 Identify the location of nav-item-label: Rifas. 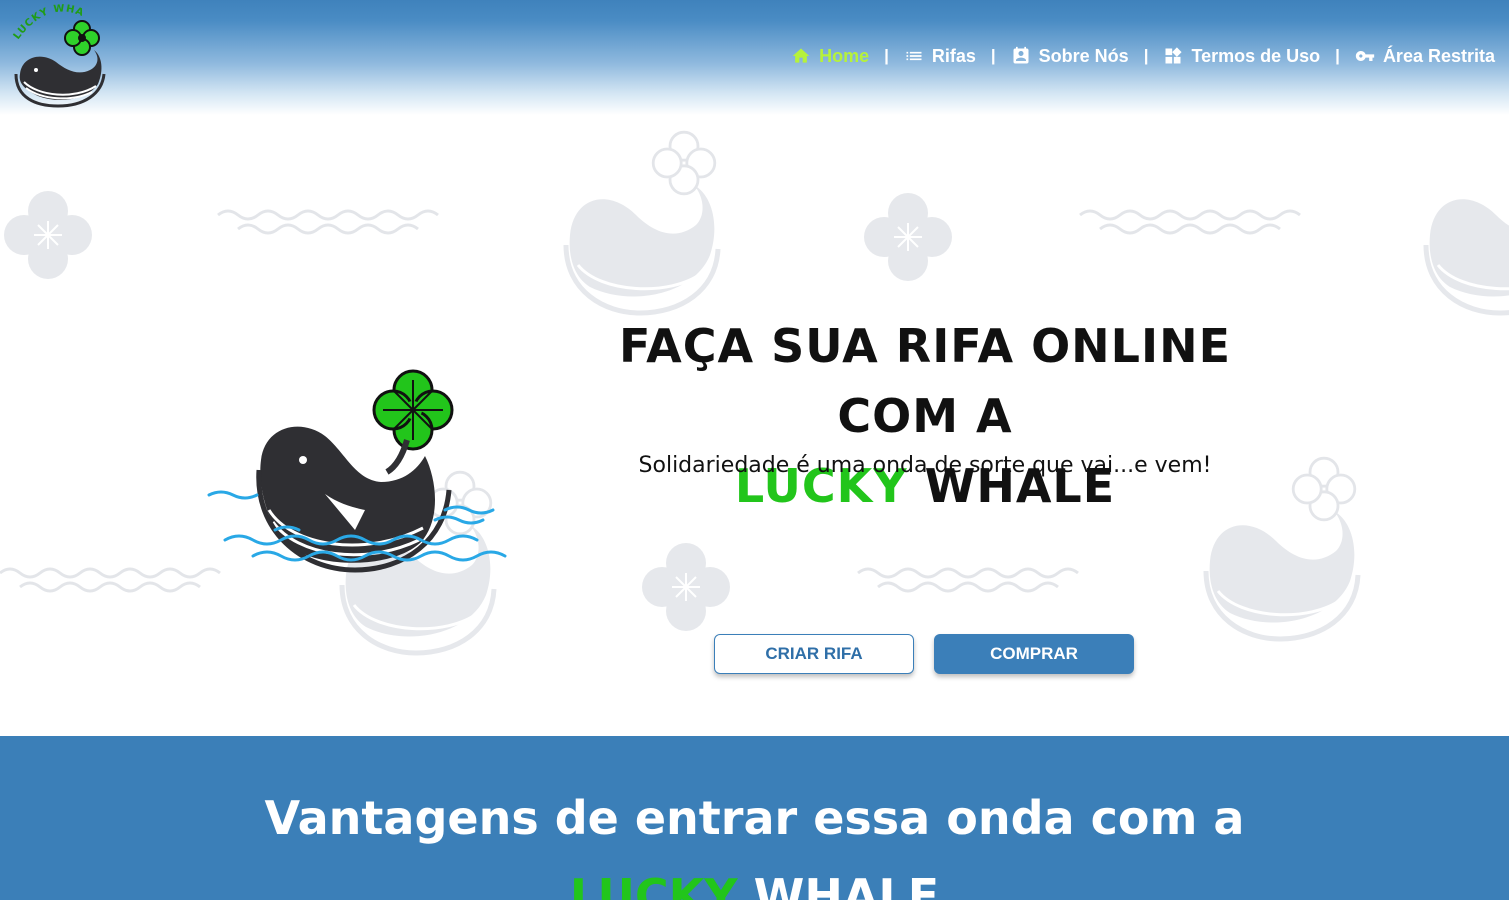
(953, 55).